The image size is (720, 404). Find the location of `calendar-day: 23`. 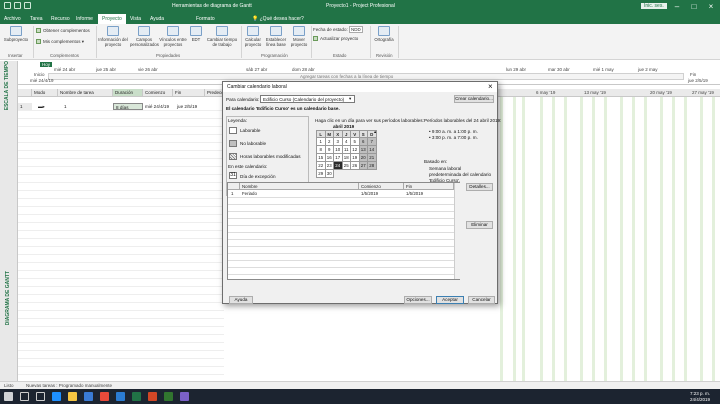

calendar-day: 23 is located at coordinates (329, 165).